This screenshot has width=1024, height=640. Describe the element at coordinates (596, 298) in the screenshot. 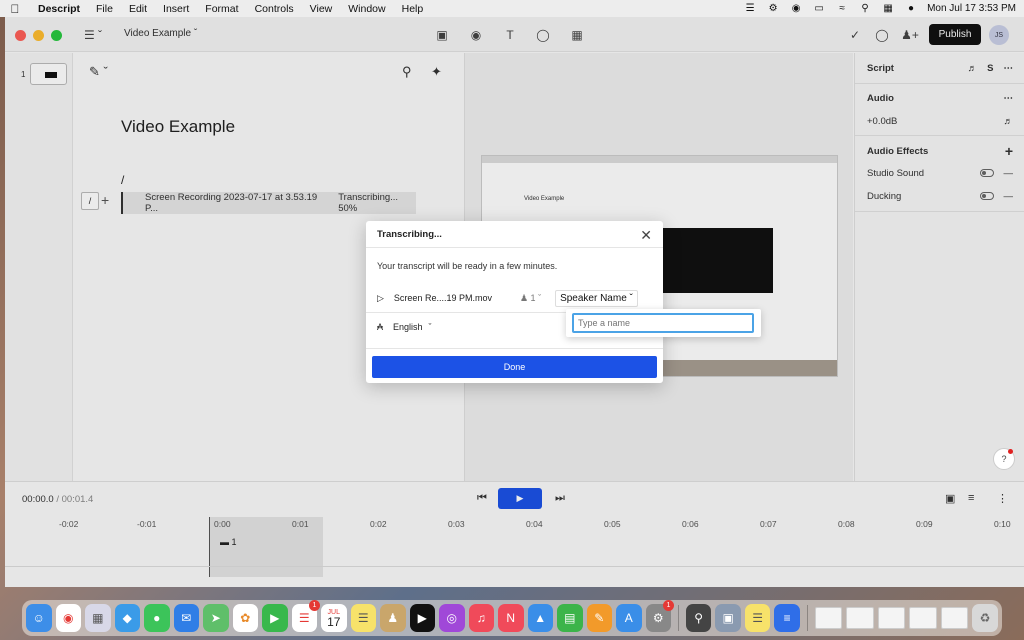

I see `speaker-name-dropdown: Speaker Name ˇ` at that location.